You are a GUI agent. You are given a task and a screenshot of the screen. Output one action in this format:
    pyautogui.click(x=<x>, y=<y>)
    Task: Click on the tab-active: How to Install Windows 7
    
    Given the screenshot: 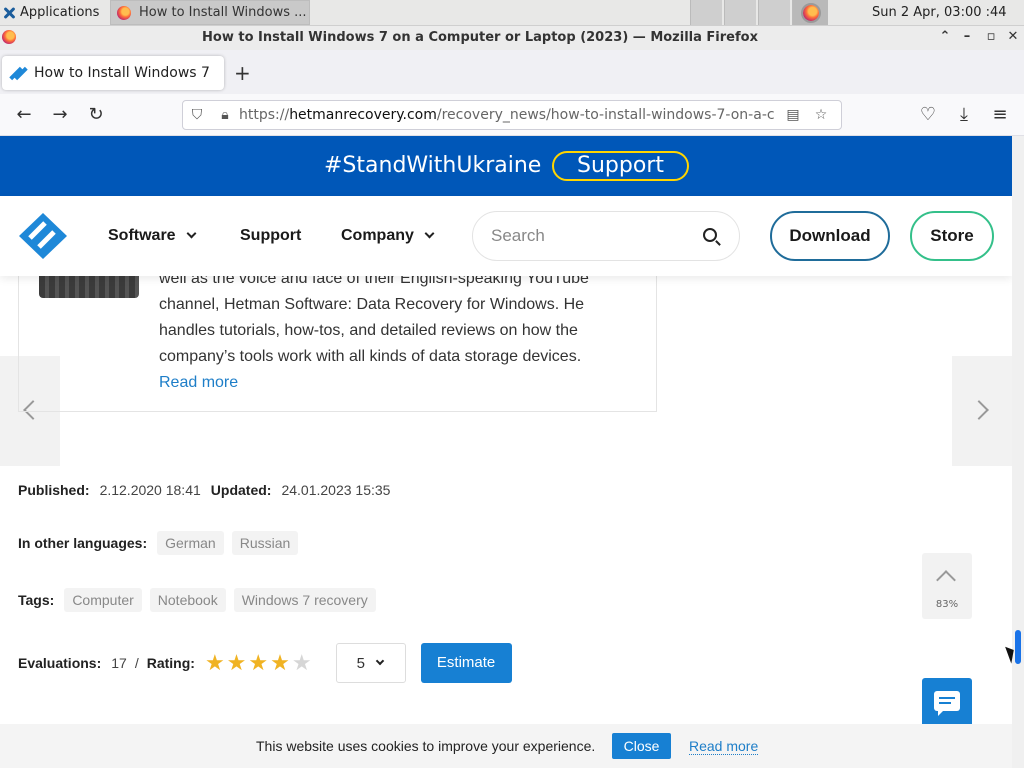 What is the action you would take?
    pyautogui.click(x=113, y=73)
    